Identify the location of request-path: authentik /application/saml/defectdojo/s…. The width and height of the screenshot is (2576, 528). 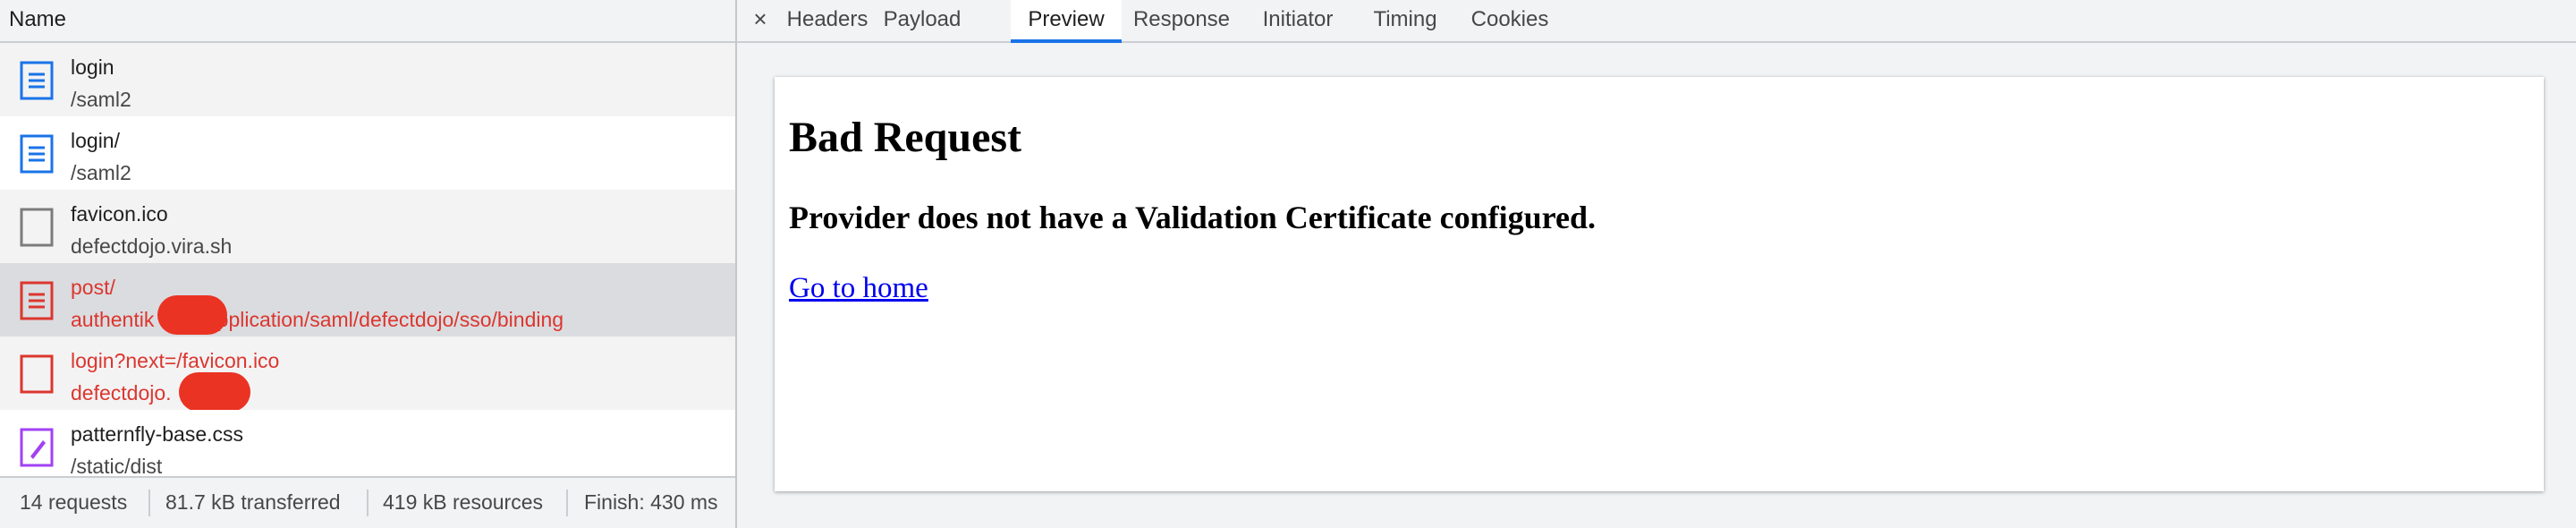
(317, 319).